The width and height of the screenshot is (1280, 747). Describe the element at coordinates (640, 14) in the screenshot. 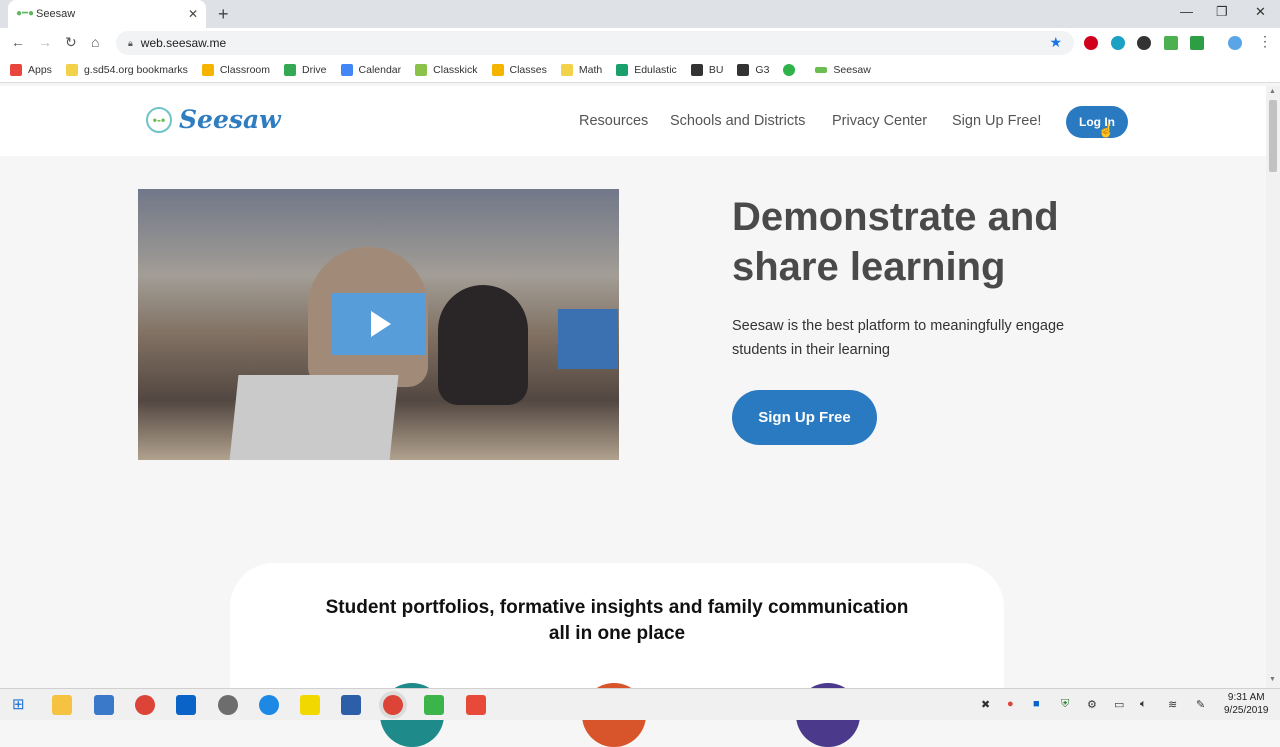

I see `browser-tab-strip: ●━● Seesaw ✕ + — ❐ ✕` at that location.